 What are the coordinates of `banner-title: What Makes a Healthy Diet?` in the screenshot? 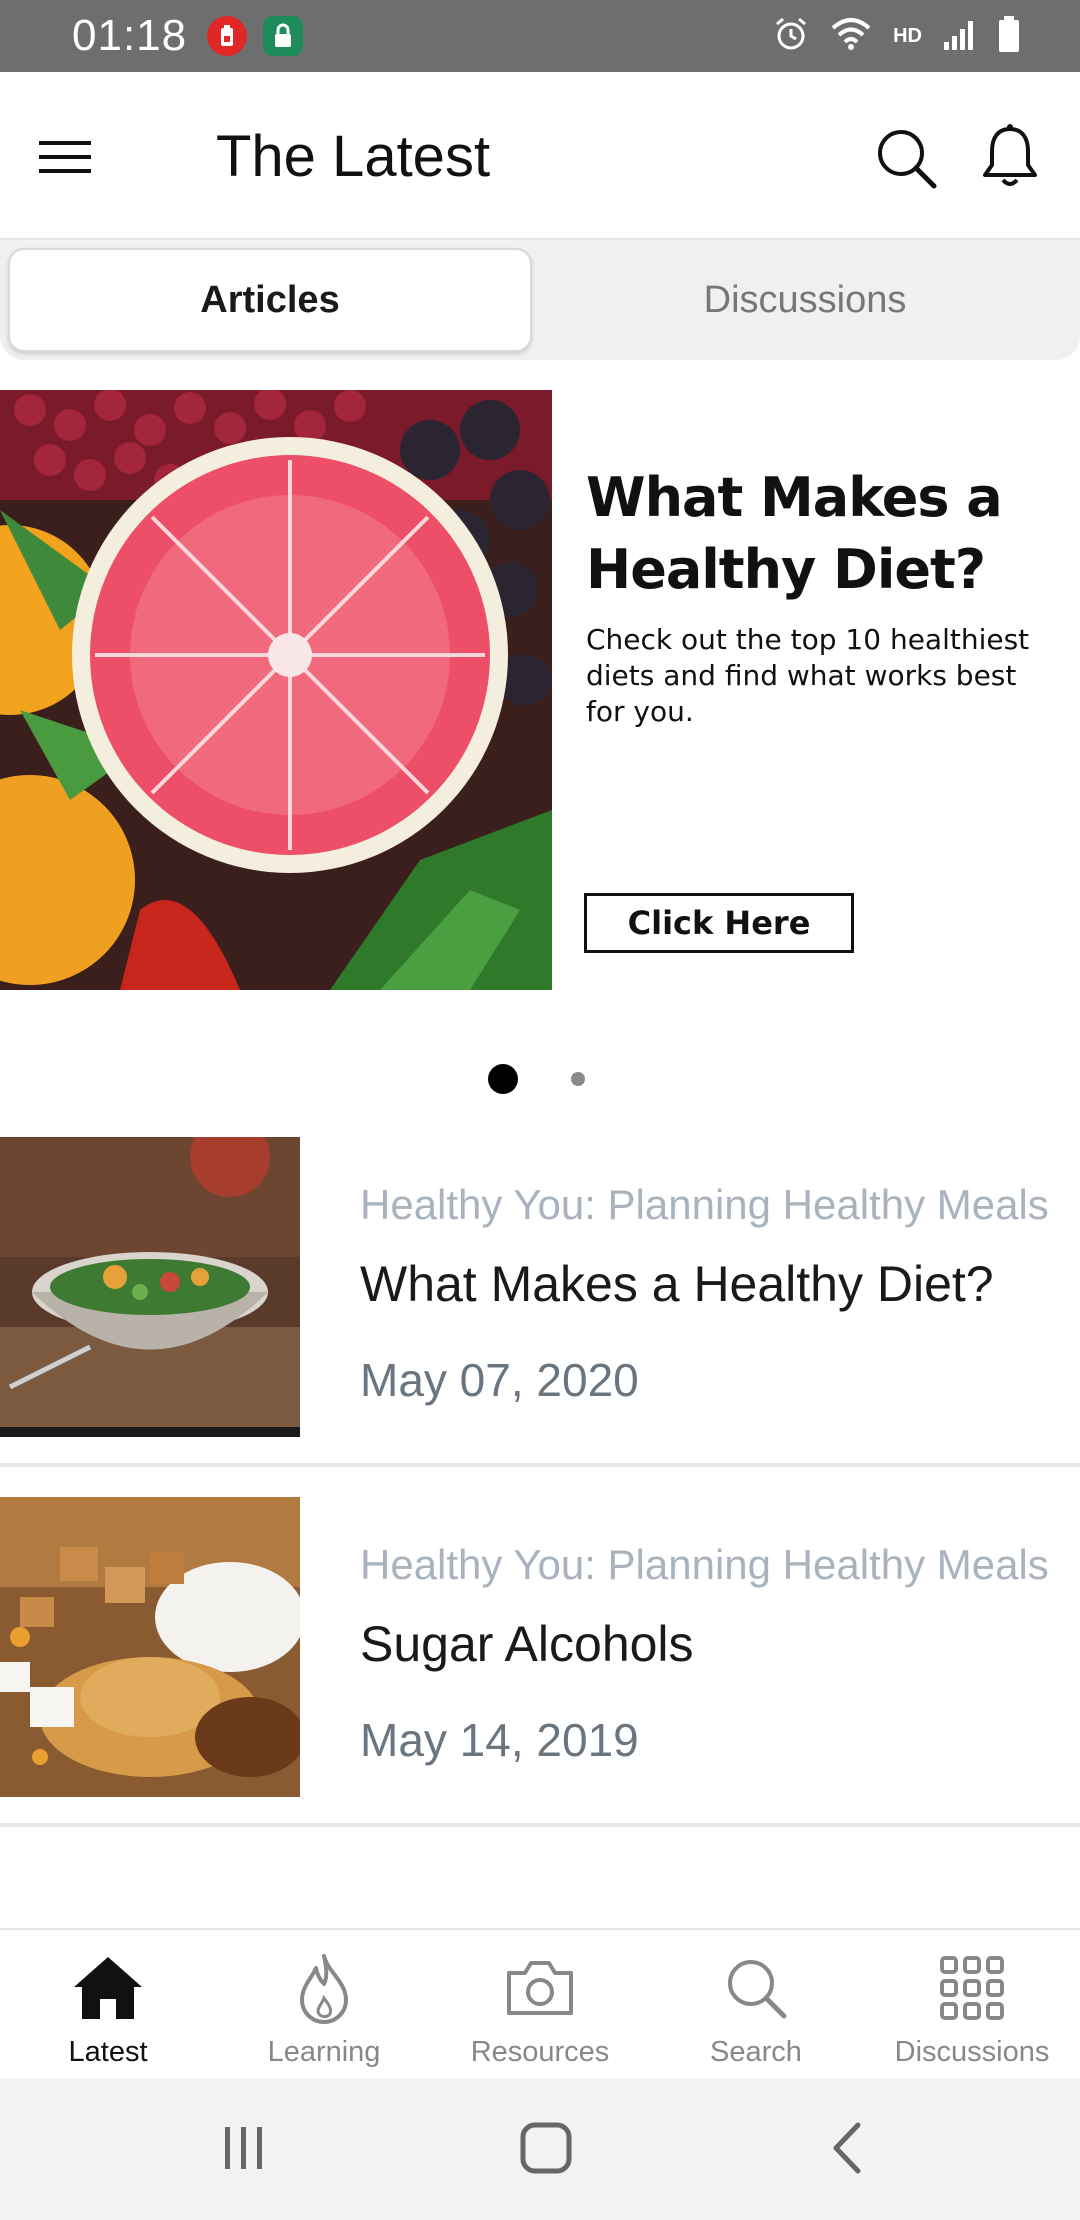 It's located at (794, 533).